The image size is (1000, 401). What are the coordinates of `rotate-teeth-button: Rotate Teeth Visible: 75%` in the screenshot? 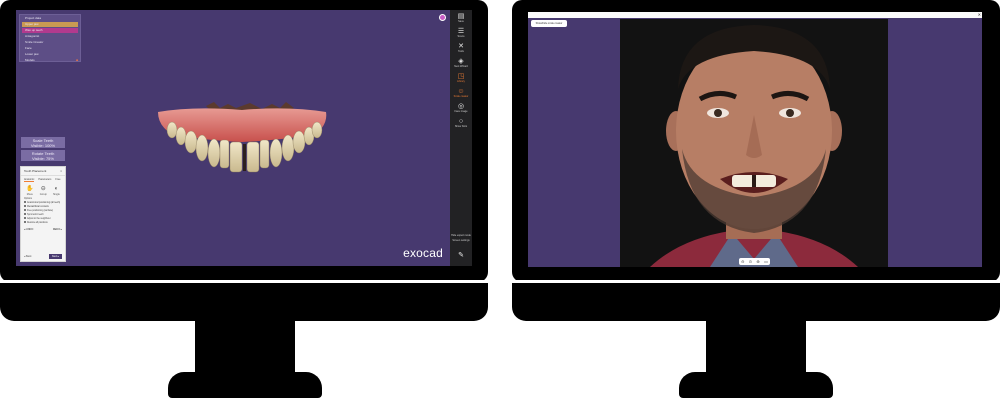 It's located at (43, 155).